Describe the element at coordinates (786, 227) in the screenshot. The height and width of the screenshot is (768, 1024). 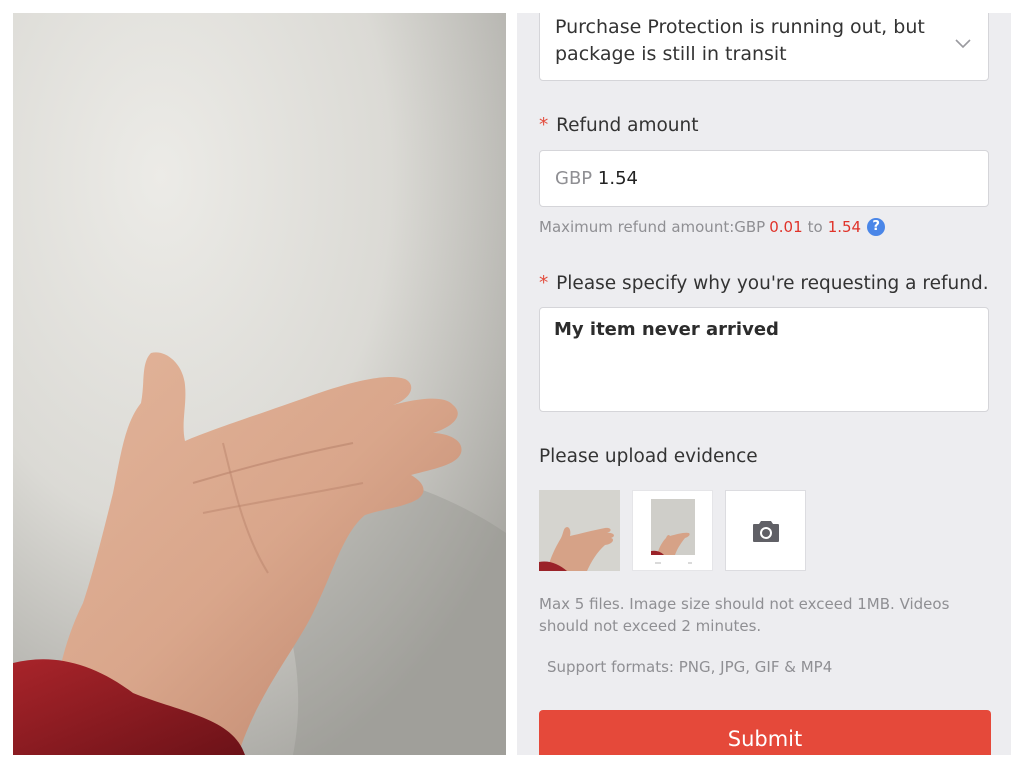
I see `max-refund-min: 0.01` at that location.